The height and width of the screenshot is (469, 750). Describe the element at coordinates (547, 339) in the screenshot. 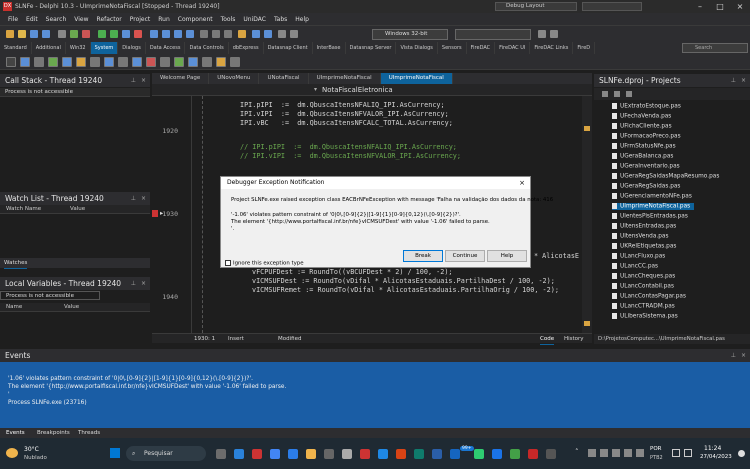

I see `tab-code: Code` at that location.